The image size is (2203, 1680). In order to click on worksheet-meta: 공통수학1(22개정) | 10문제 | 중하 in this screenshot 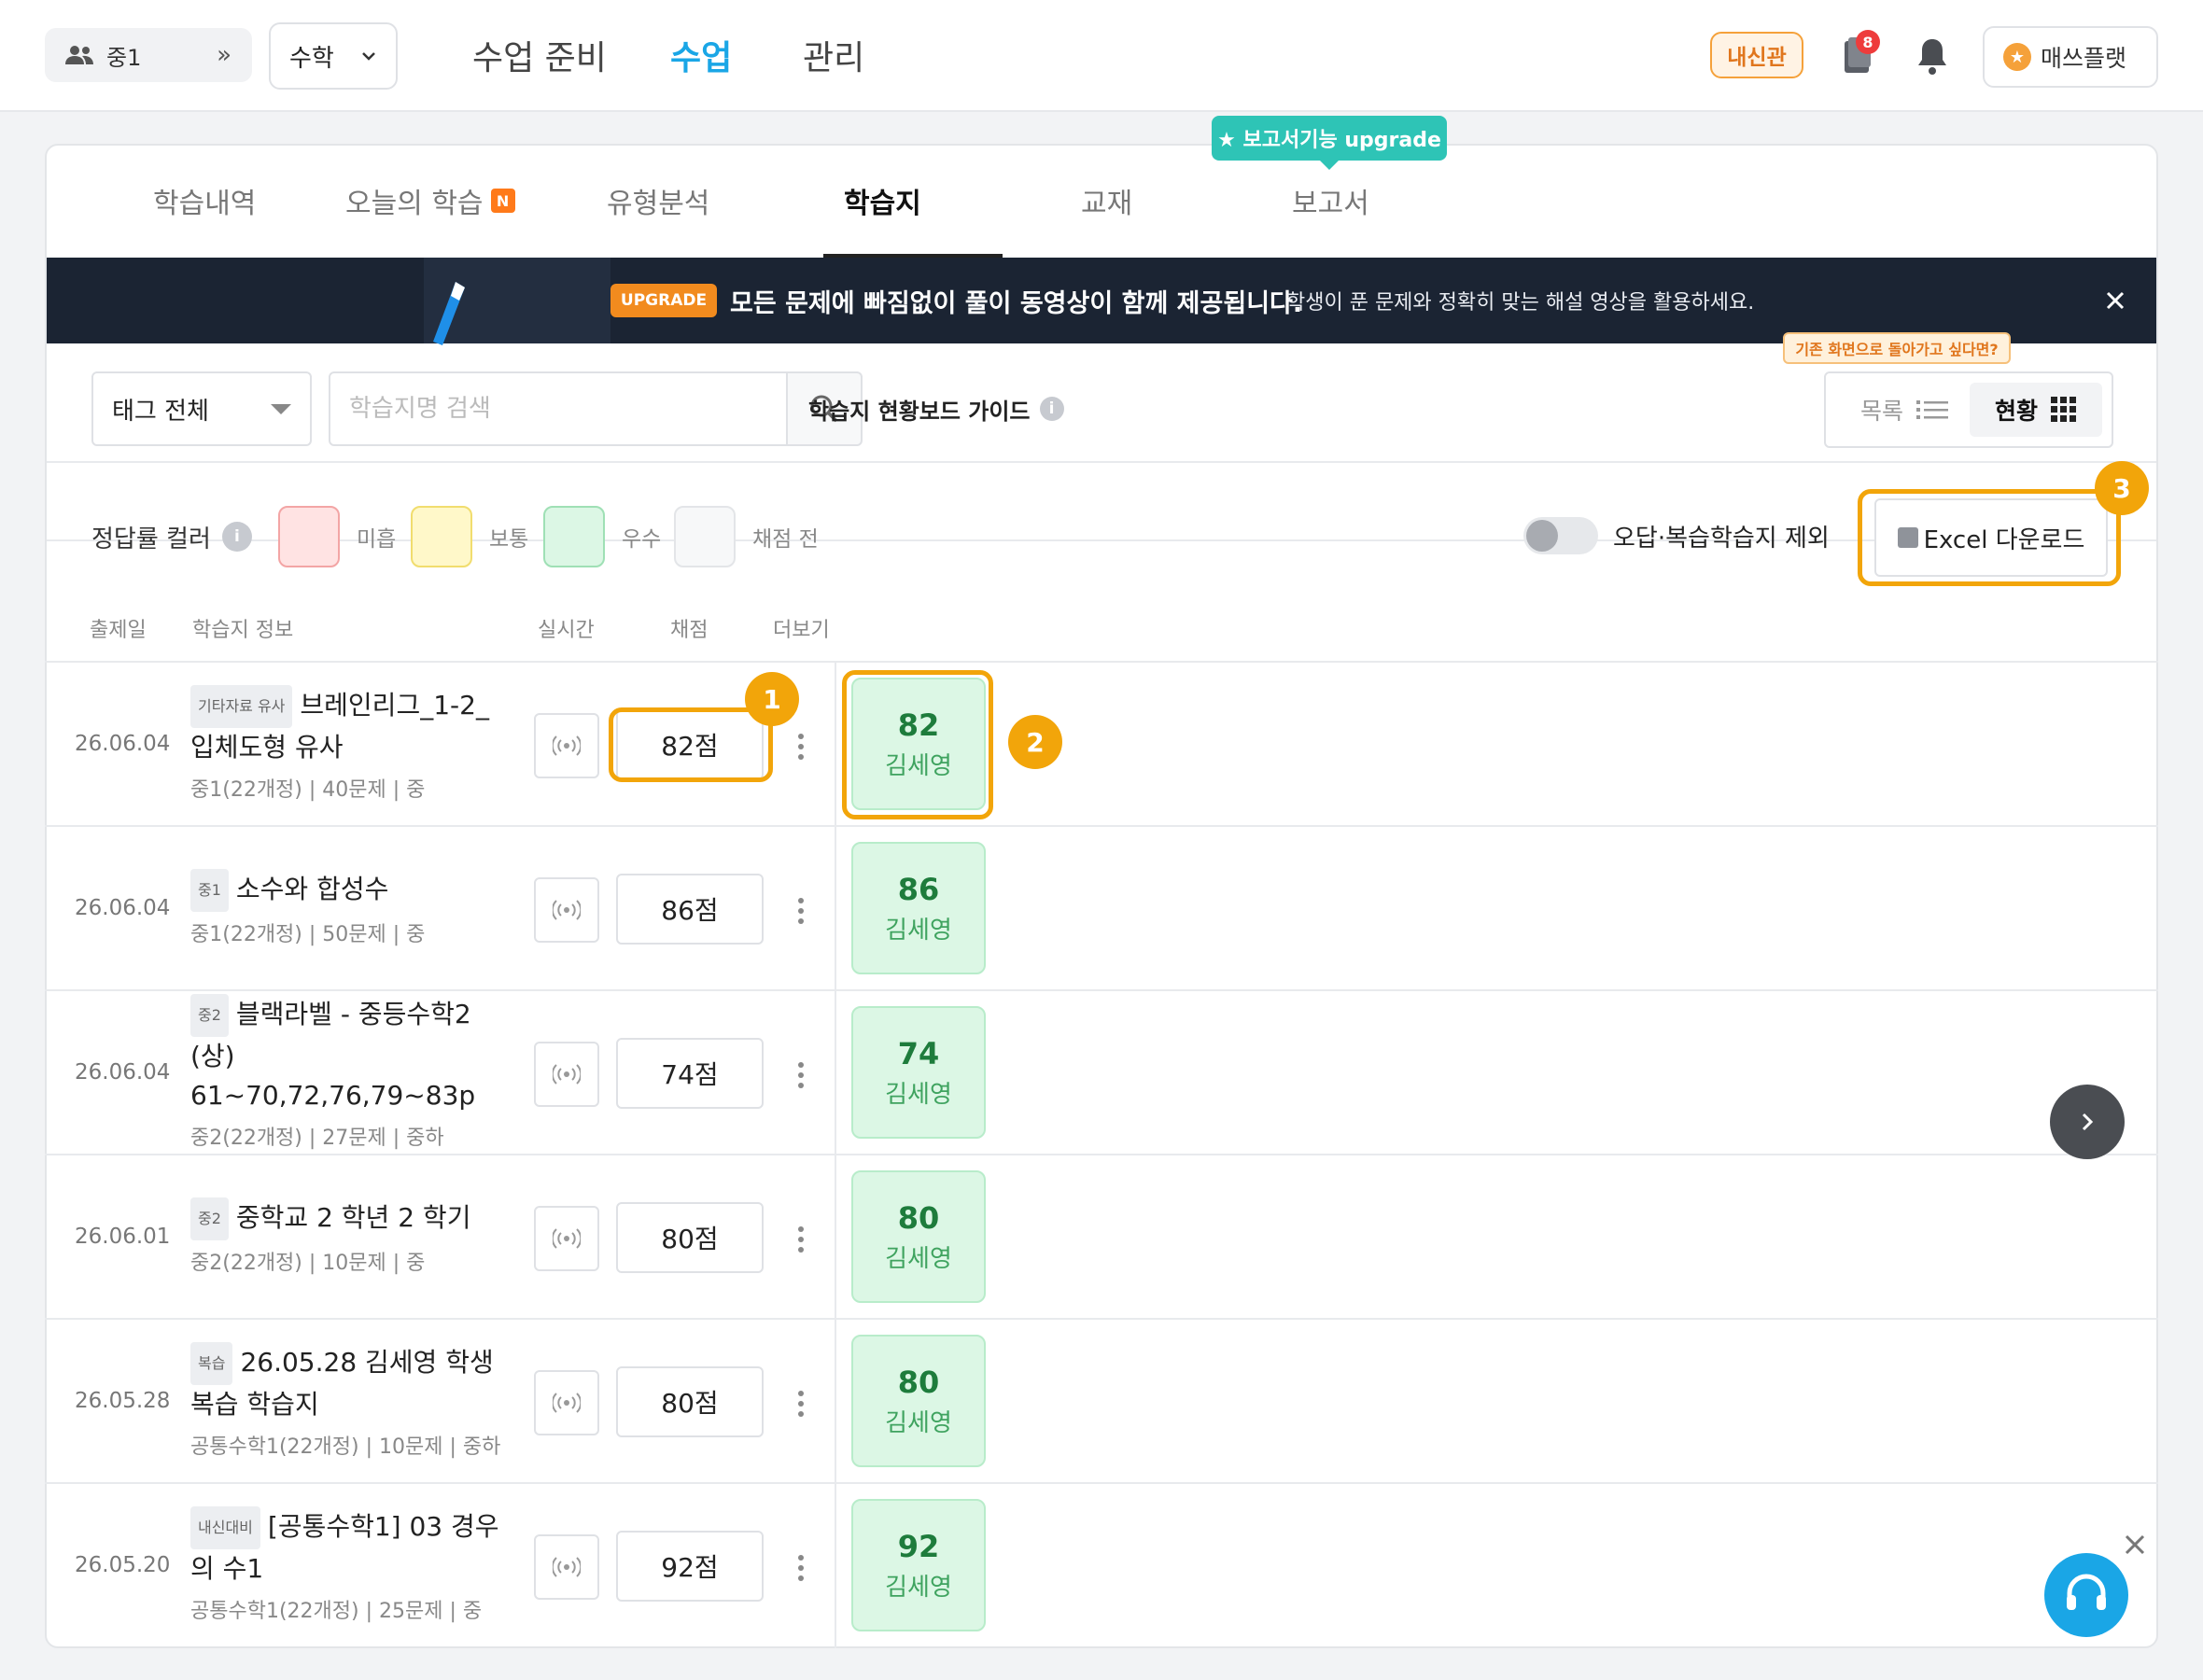, I will do `click(346, 1447)`.